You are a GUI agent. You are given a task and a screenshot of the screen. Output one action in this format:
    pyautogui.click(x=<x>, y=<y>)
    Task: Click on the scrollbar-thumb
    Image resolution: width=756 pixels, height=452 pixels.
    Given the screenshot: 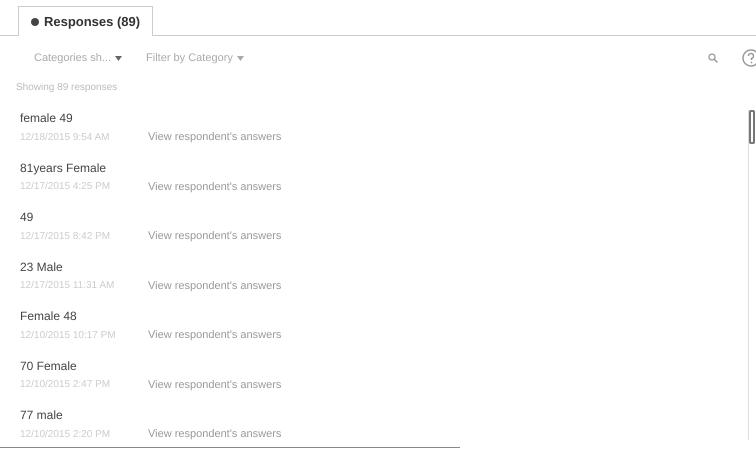 What is the action you would take?
    pyautogui.click(x=752, y=127)
    